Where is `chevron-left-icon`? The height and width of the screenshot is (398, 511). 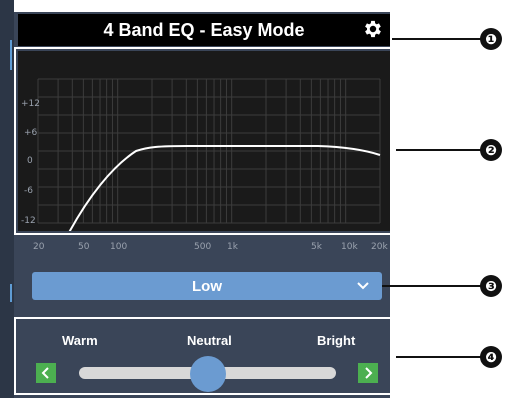 chevron-left-icon is located at coordinates (45, 373).